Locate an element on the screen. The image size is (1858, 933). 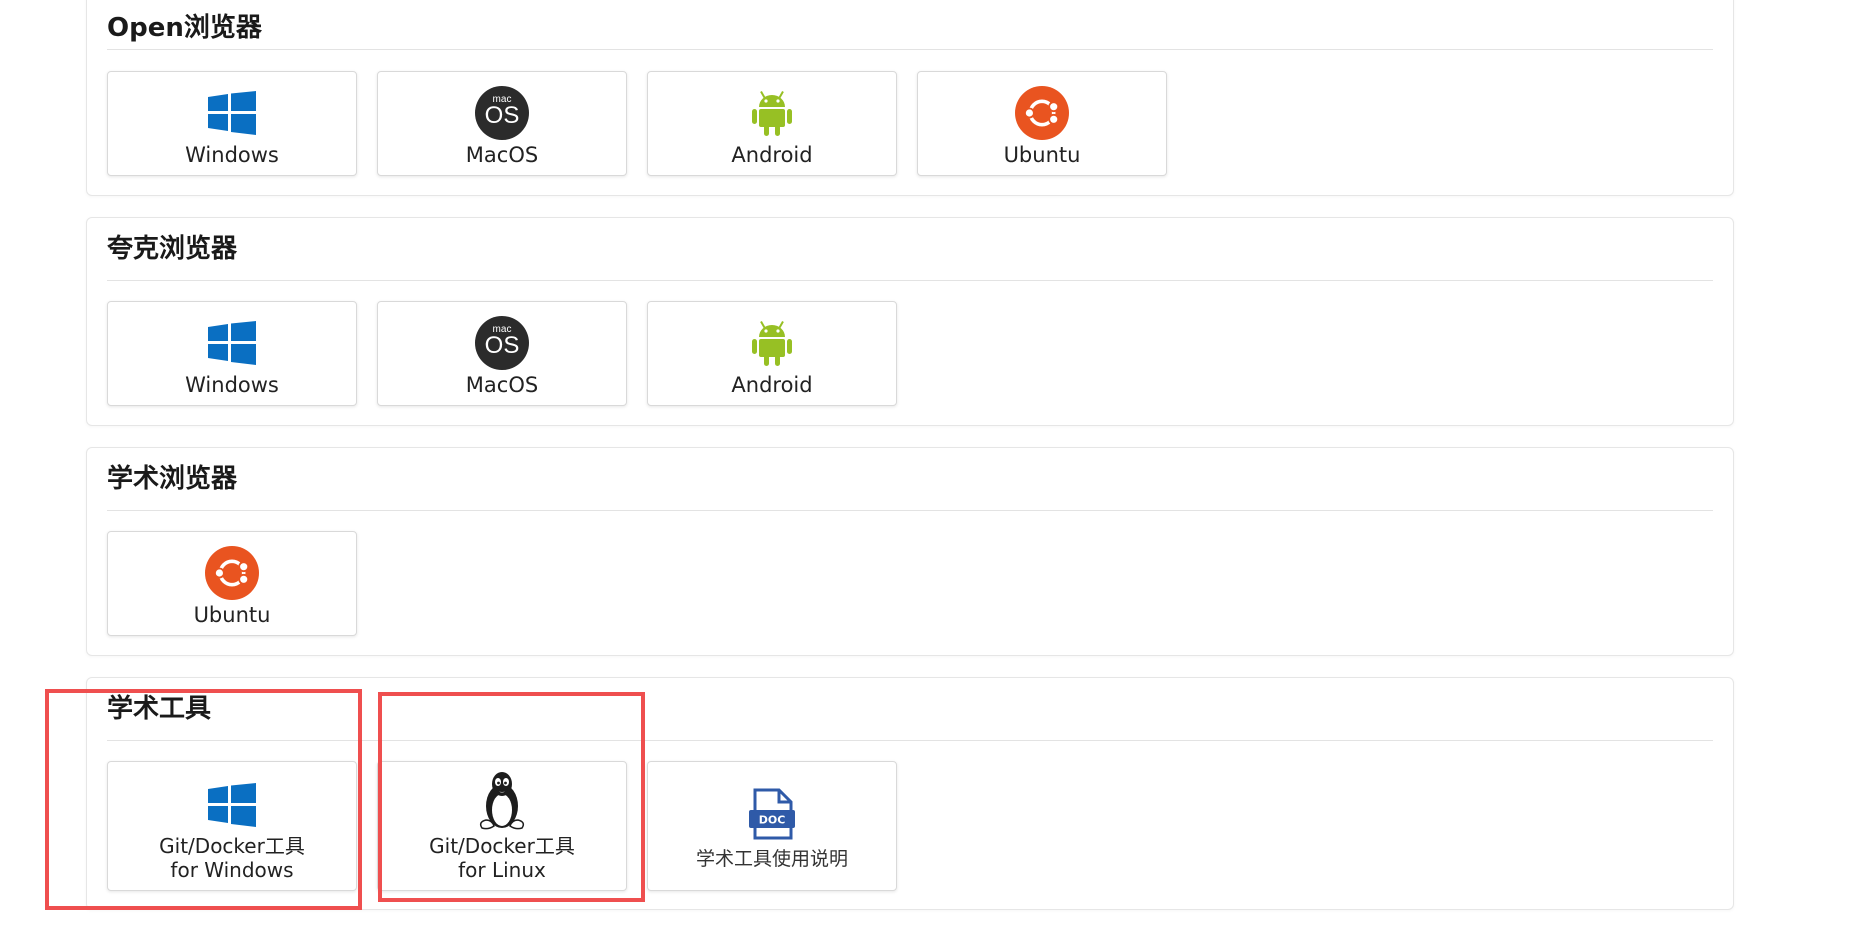
linux-tux-icon is located at coordinates (502, 801).